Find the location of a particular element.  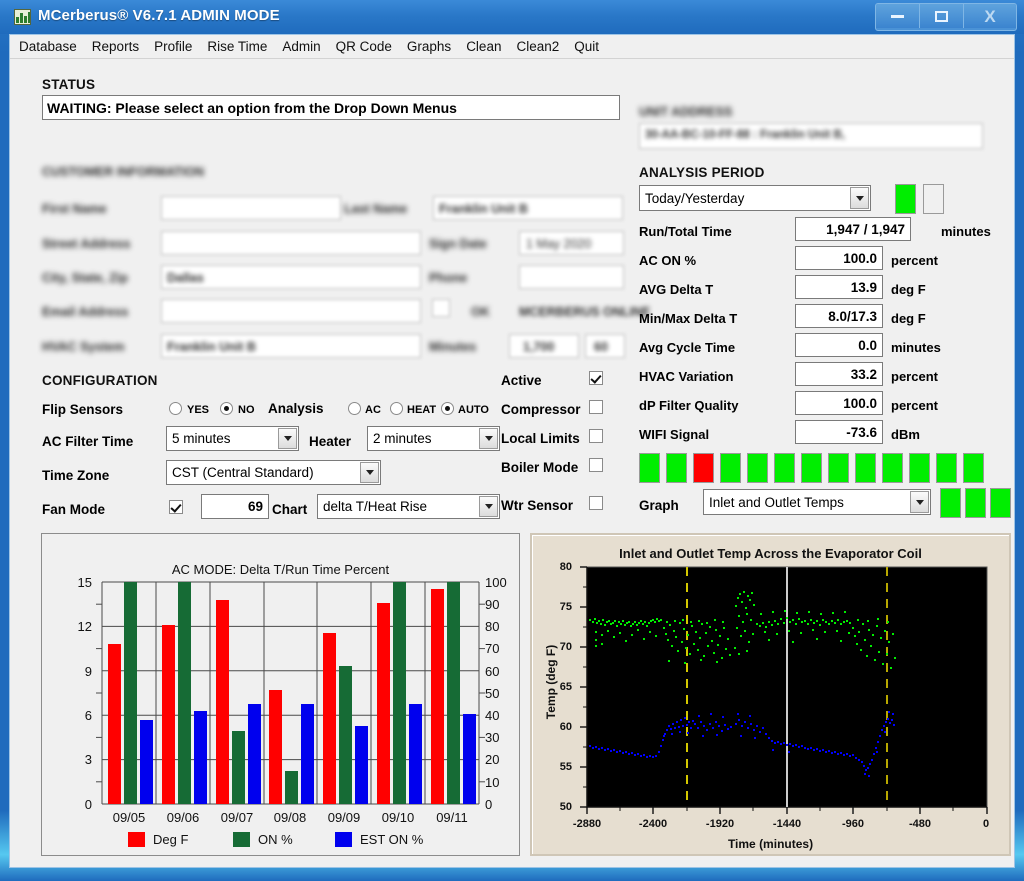

minutes-value: 1,700 is located at coordinates (539, 347).